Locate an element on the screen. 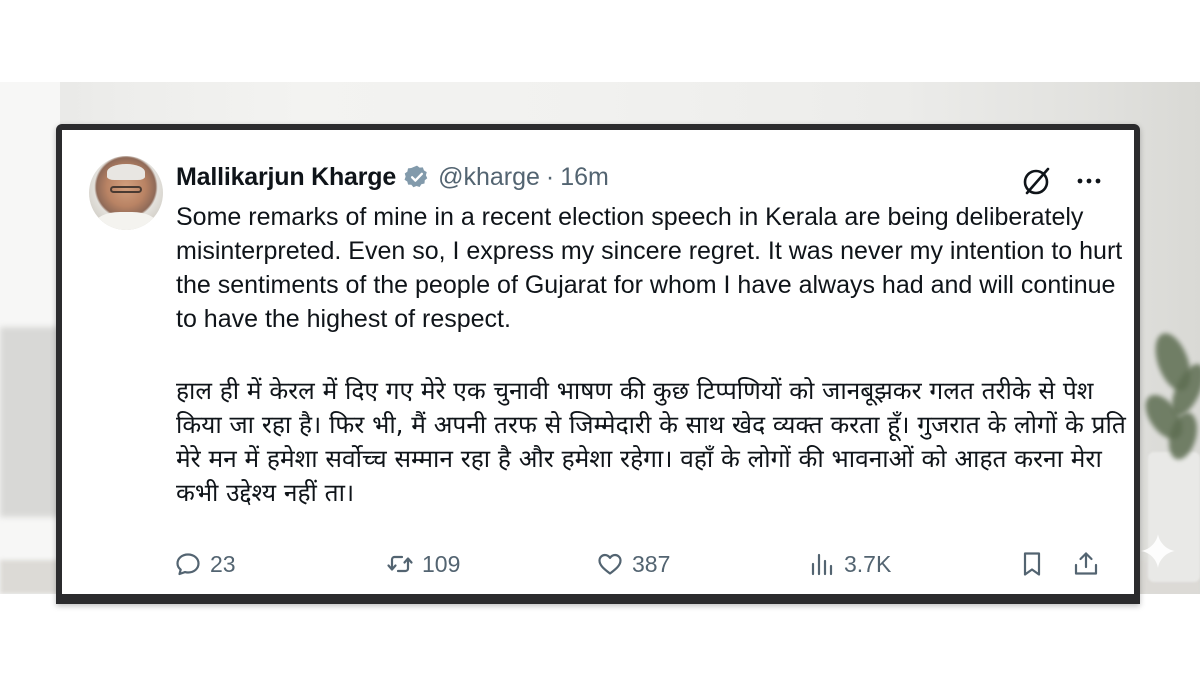  author-row: Mallikarjun Kharge @kharge · 16m is located at coordinates (392, 177).